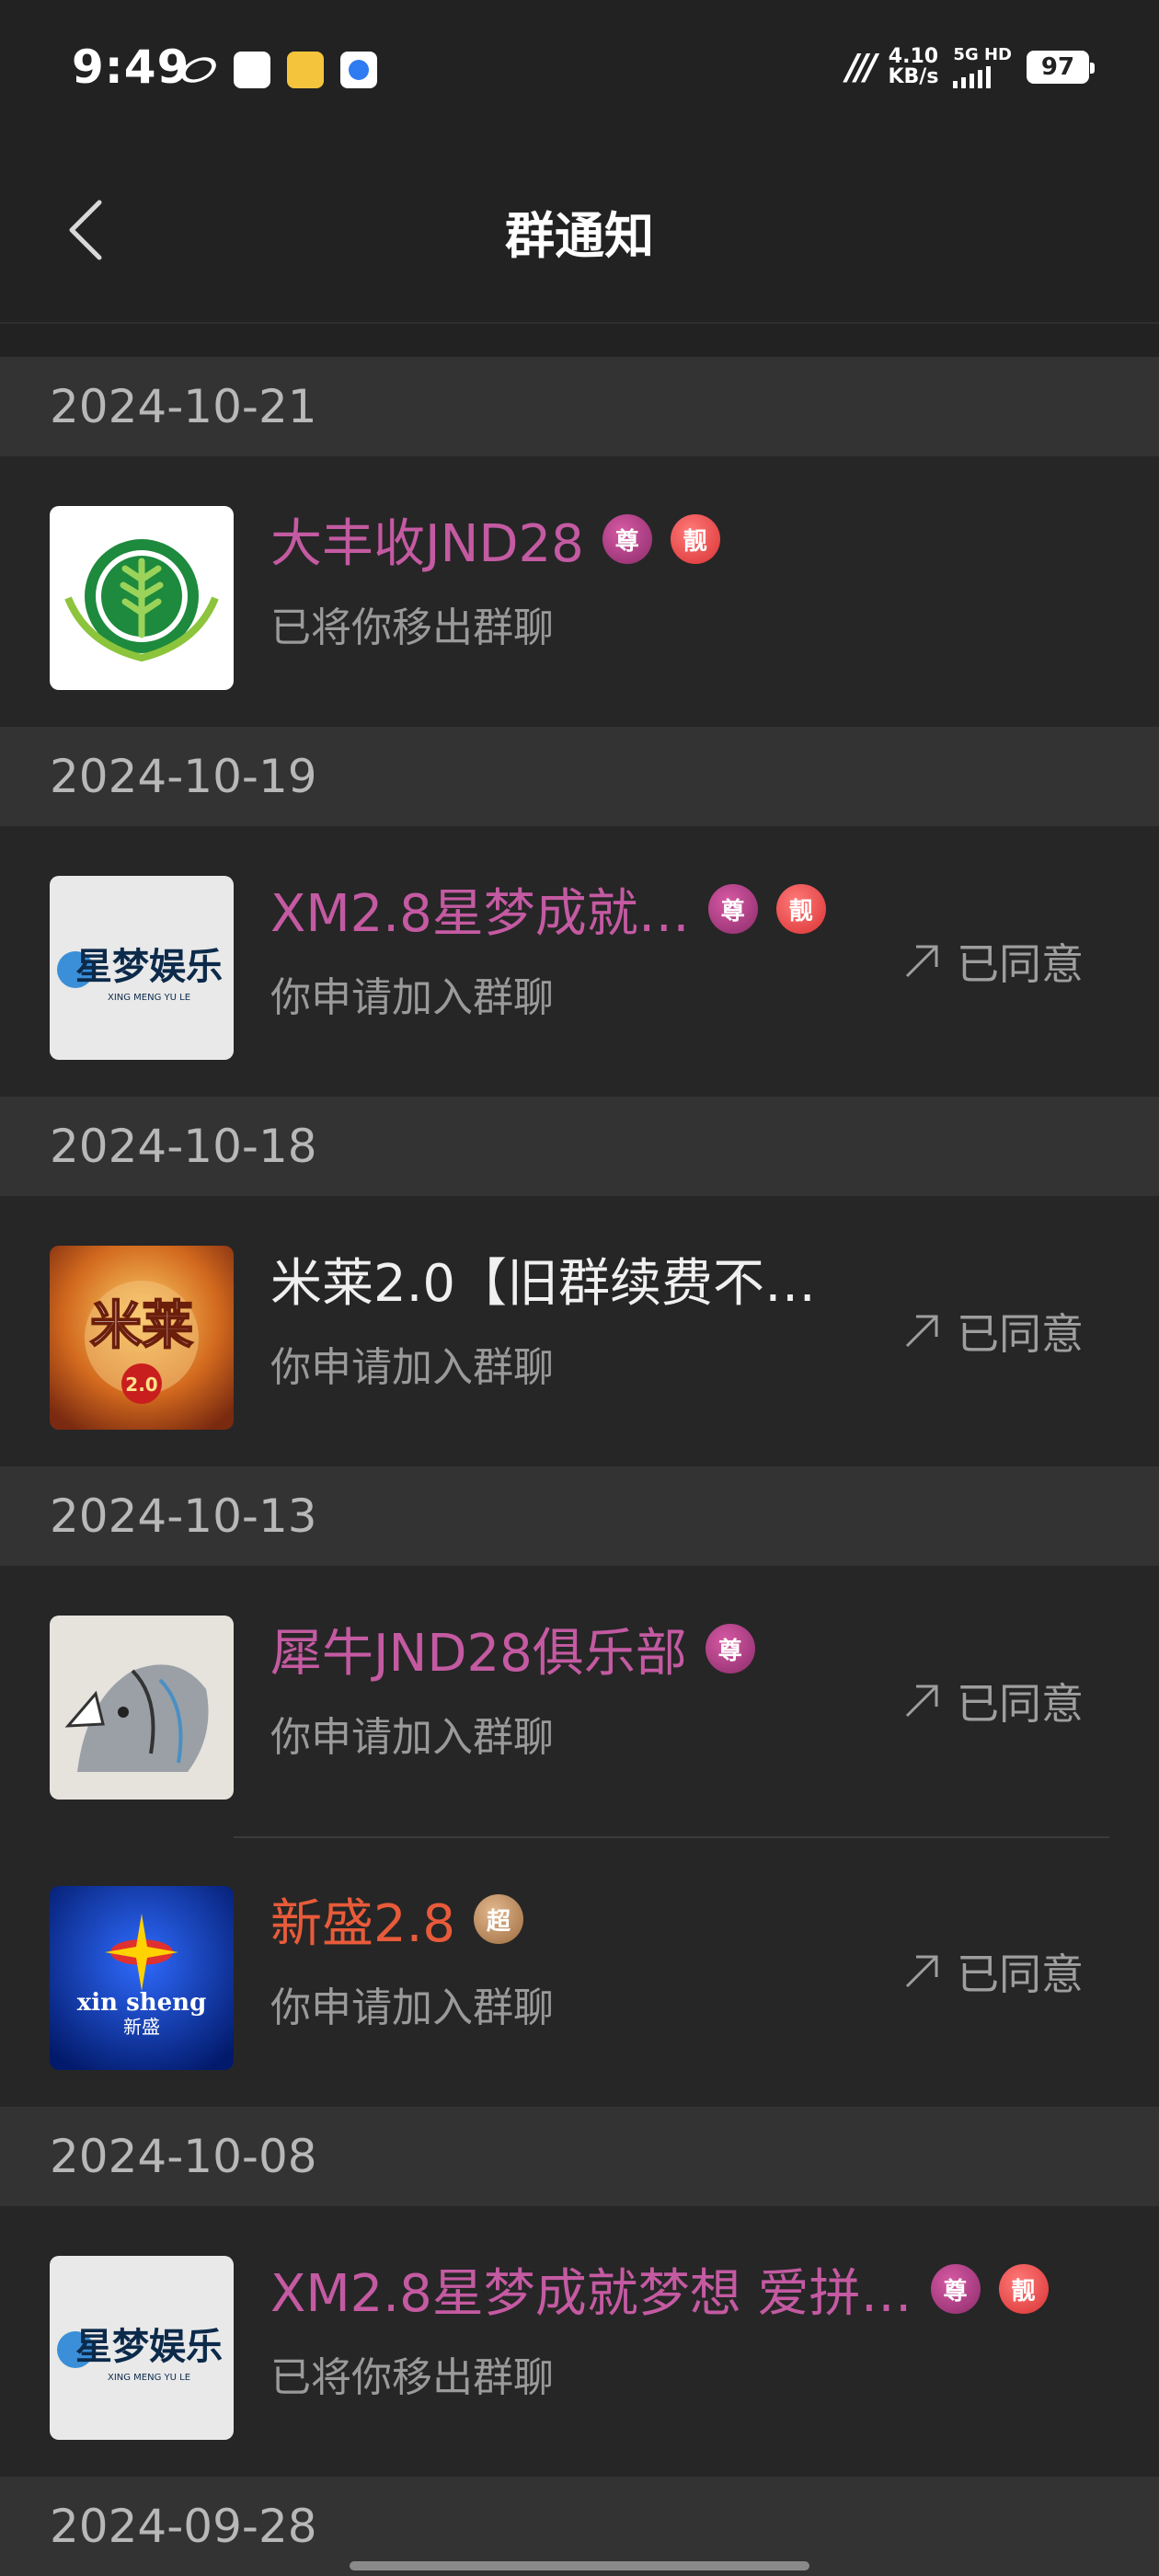 Image resolution: width=1159 pixels, height=2576 pixels. What do you see at coordinates (141, 2027) in the screenshot?
I see `avatar-brand-cn: 新盛` at bounding box center [141, 2027].